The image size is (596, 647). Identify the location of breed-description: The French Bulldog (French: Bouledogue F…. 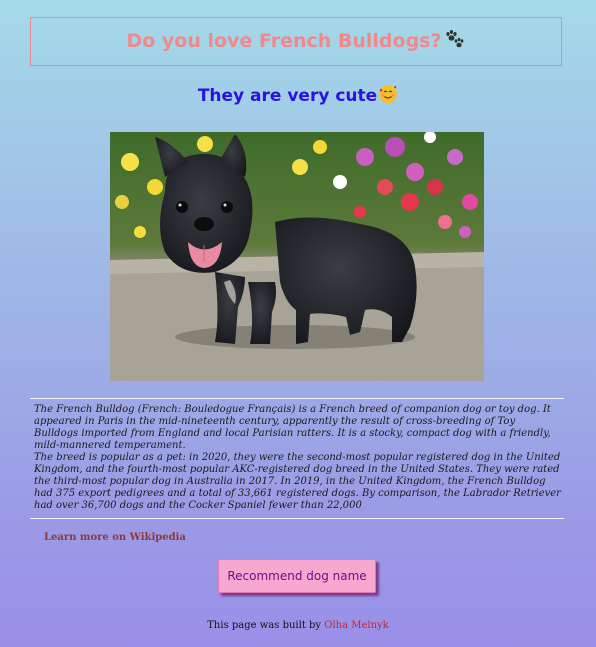
(298, 458).